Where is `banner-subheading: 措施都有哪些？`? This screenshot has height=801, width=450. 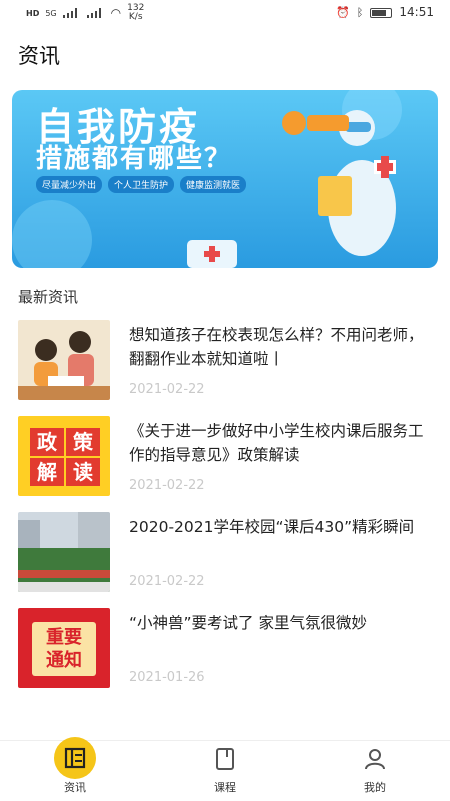 banner-subheading: 措施都有哪些？ is located at coordinates (134, 156).